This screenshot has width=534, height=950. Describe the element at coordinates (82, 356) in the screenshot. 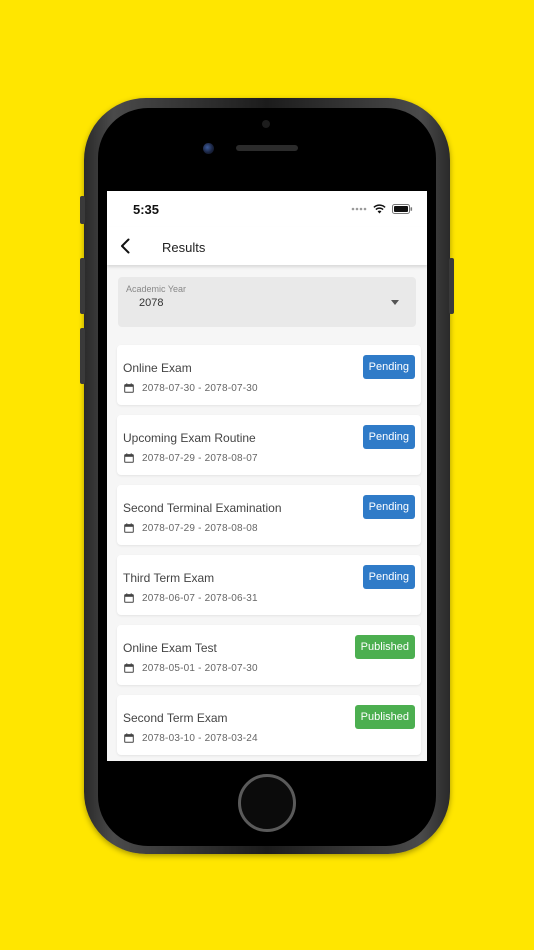

I see `volume-down-button` at that location.